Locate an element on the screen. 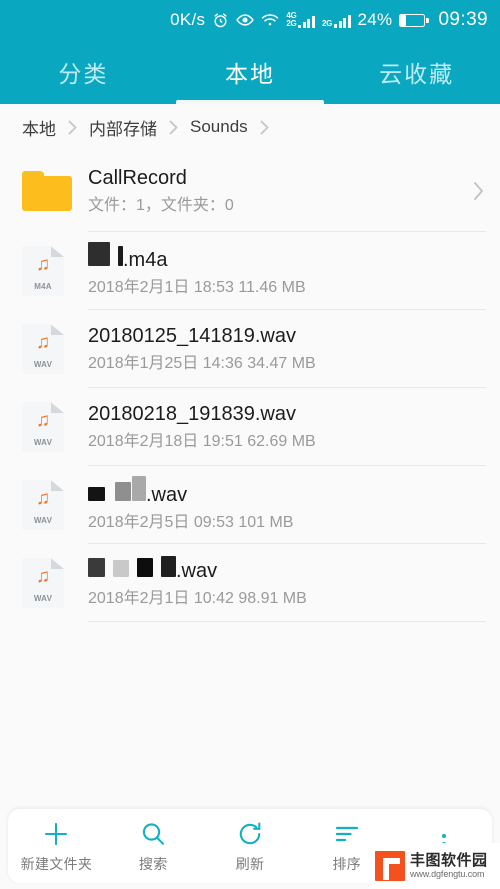 The image size is (500, 889). breadcrumb-item-1: 内部存储 is located at coordinates (123, 127).